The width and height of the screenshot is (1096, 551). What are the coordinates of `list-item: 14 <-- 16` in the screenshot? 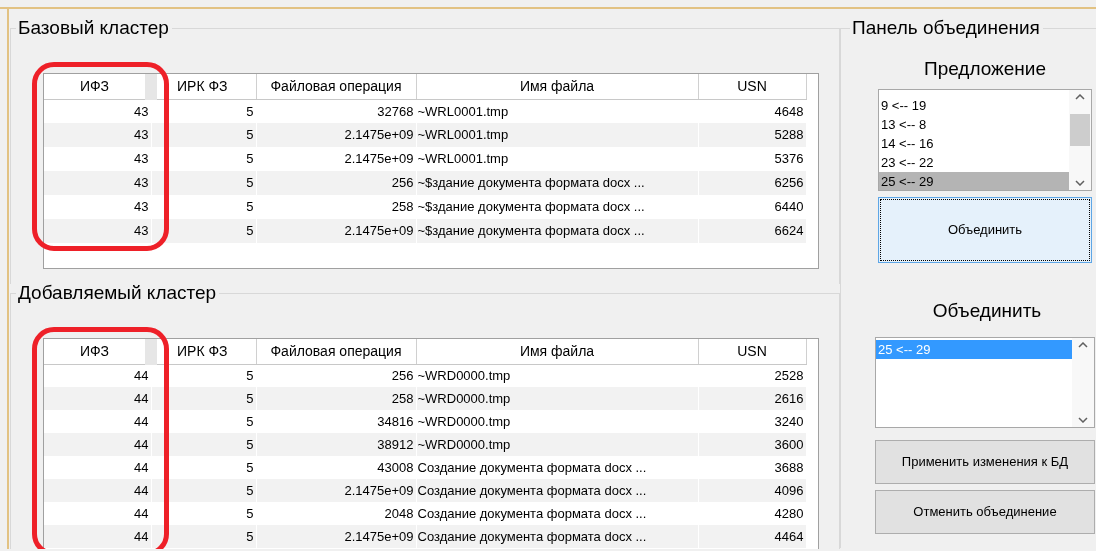 It's located at (974, 143).